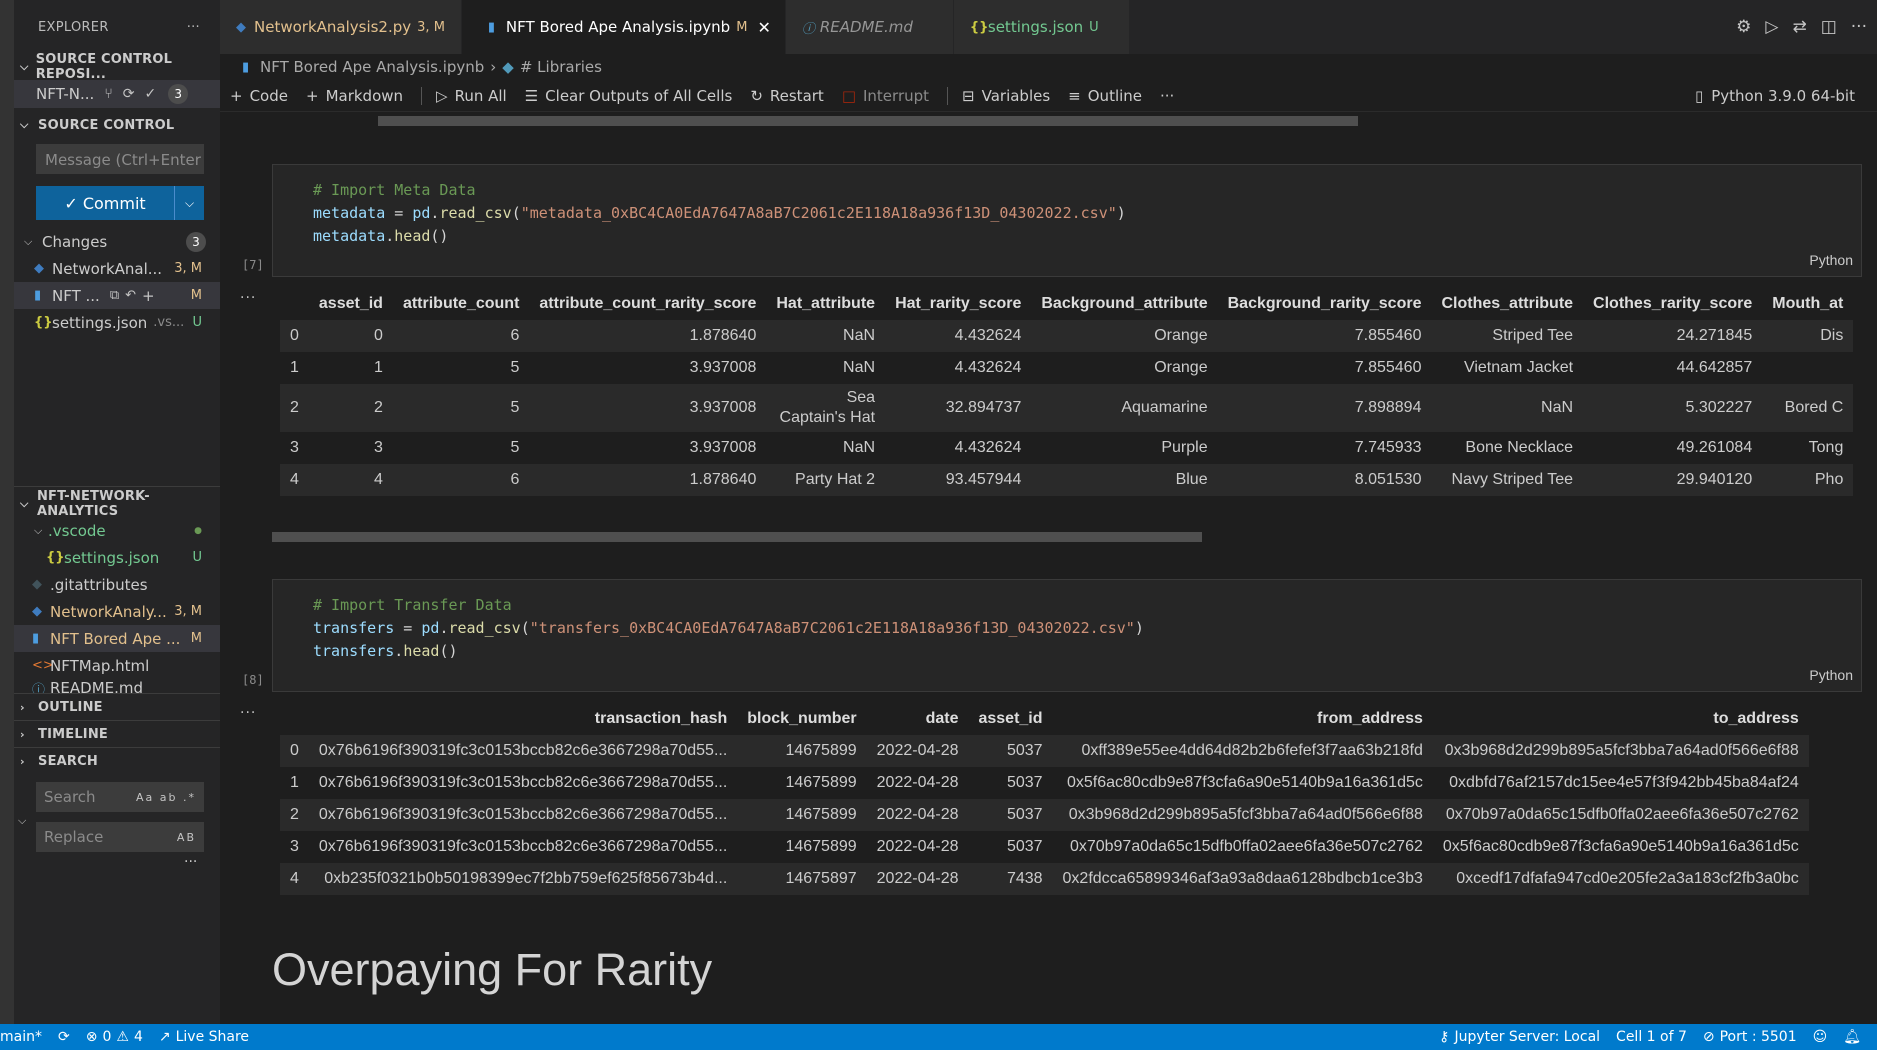  Describe the element at coordinates (948, 95) in the screenshot. I see `toolbar-separator` at that location.